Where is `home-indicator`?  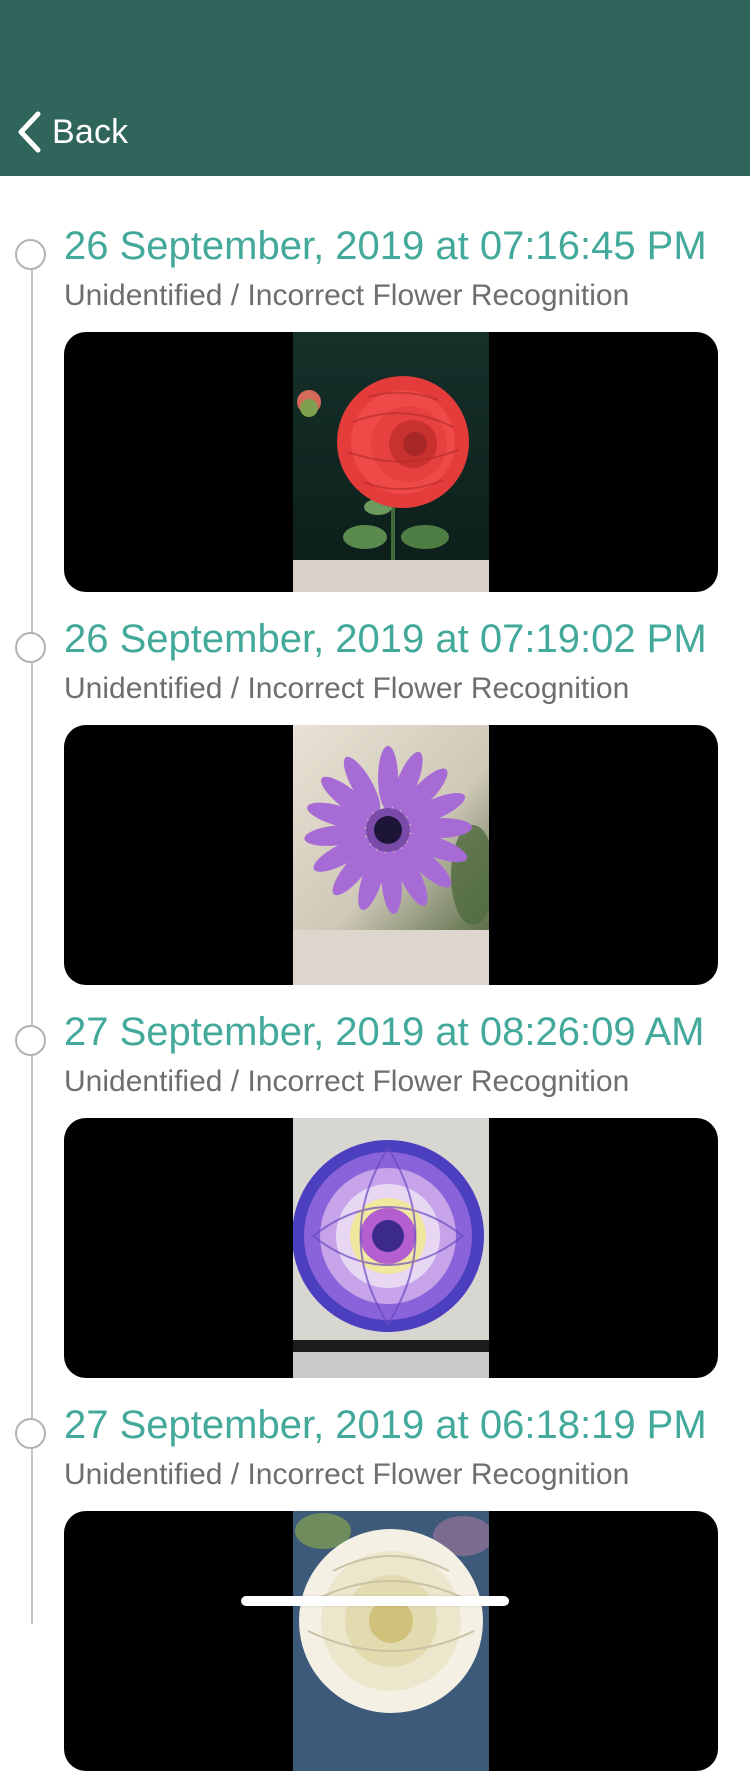 home-indicator is located at coordinates (375, 1601).